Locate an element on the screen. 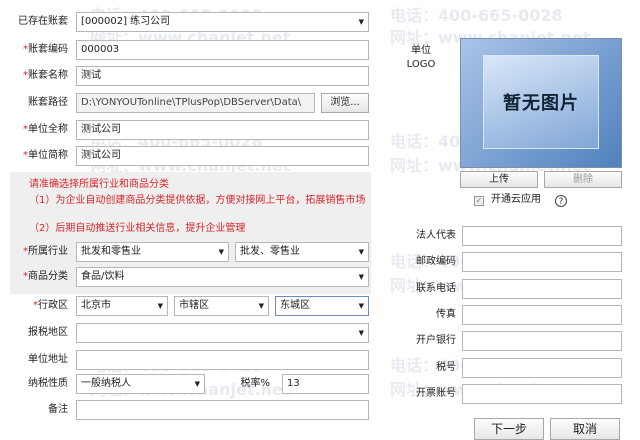 This screenshot has width=640, height=440. code-label: *账套编码 is located at coordinates (45, 49).